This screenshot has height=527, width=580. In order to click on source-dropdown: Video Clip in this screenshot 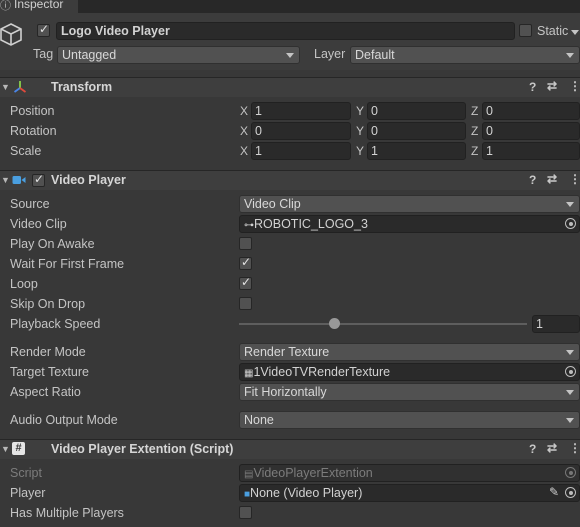, I will do `click(409, 204)`.